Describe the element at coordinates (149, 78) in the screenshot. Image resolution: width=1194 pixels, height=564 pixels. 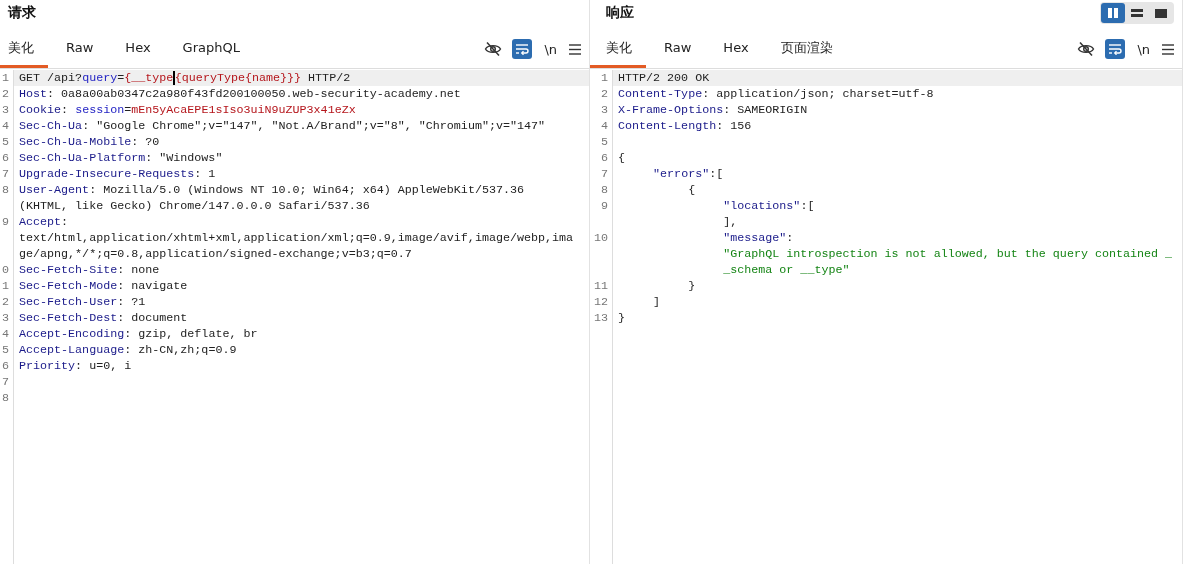
I see `code-token: {__type` at that location.